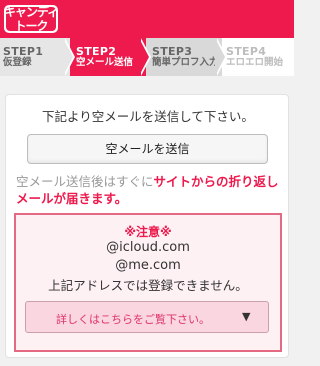 Image resolution: width=320 pixels, height=366 pixels. Describe the element at coordinates (144, 57) in the screenshot. I see `step-2-arrow` at that location.